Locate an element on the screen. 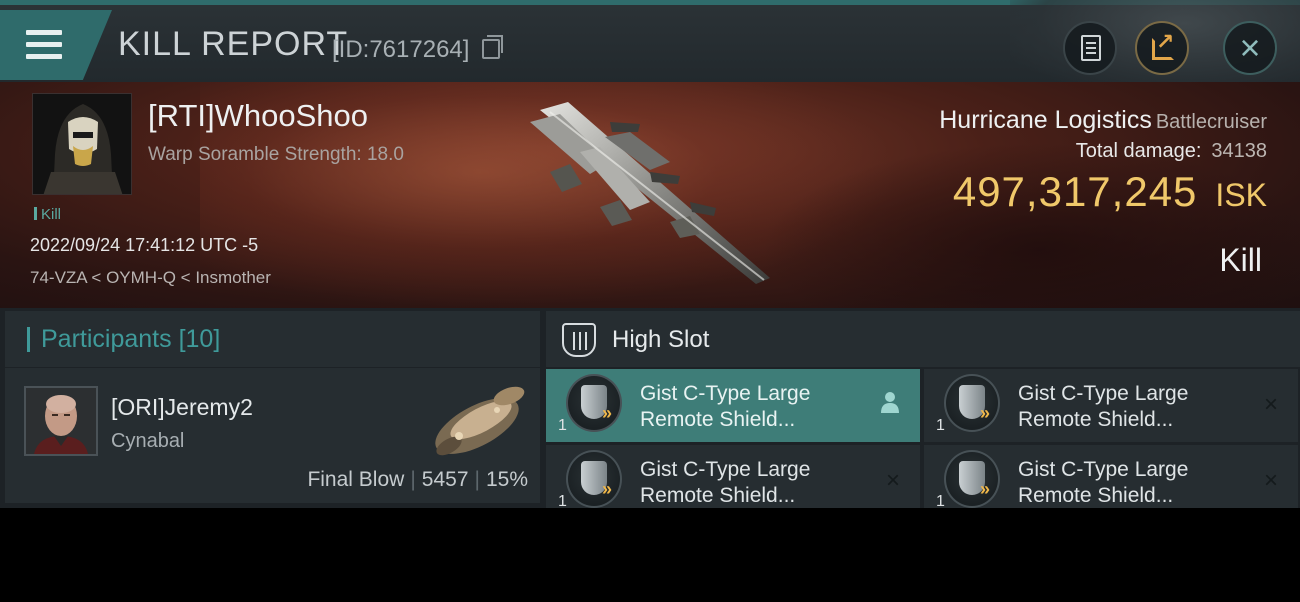 This screenshot has width=1300, height=602. participant-damage: 5457 is located at coordinates (445, 479).